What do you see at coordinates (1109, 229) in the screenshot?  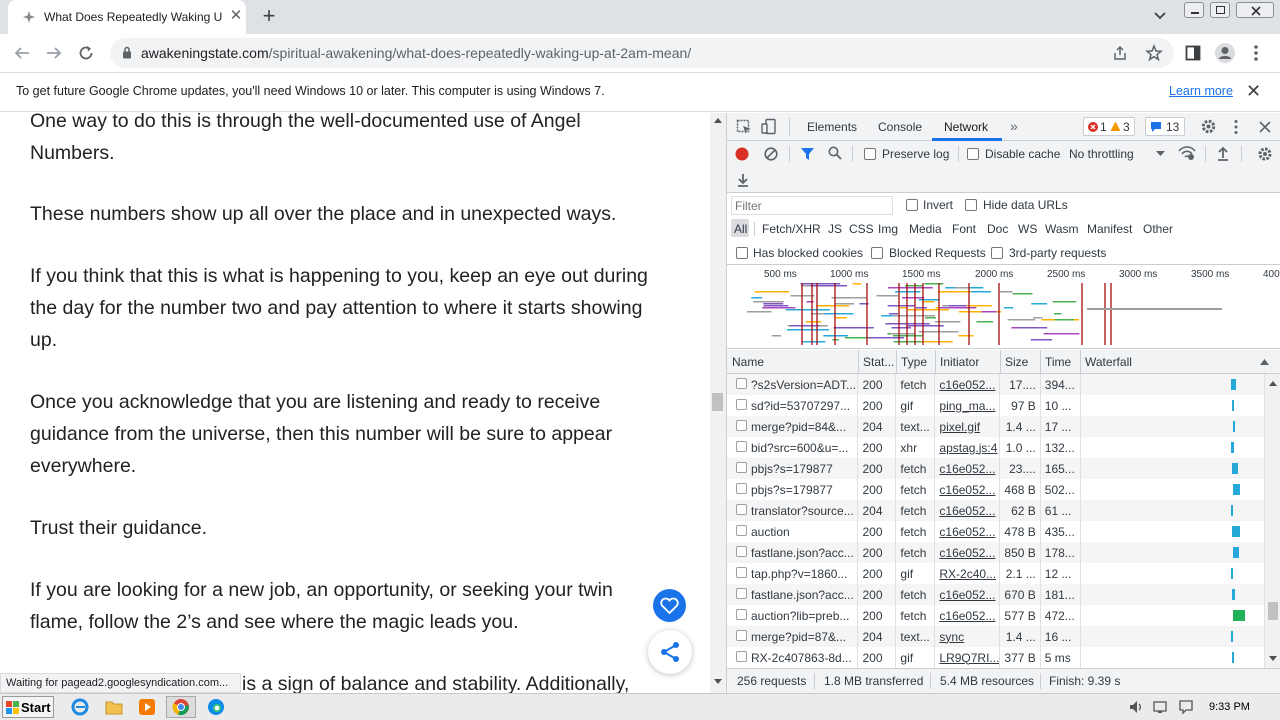 I see `type-filter-manifest: Manifest` at bounding box center [1109, 229].